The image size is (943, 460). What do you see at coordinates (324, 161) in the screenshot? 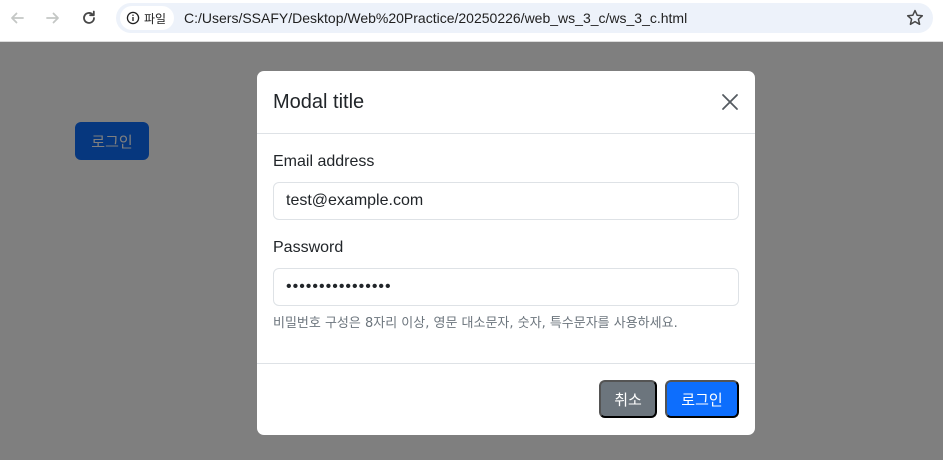
I see `email-label: Email address` at bounding box center [324, 161].